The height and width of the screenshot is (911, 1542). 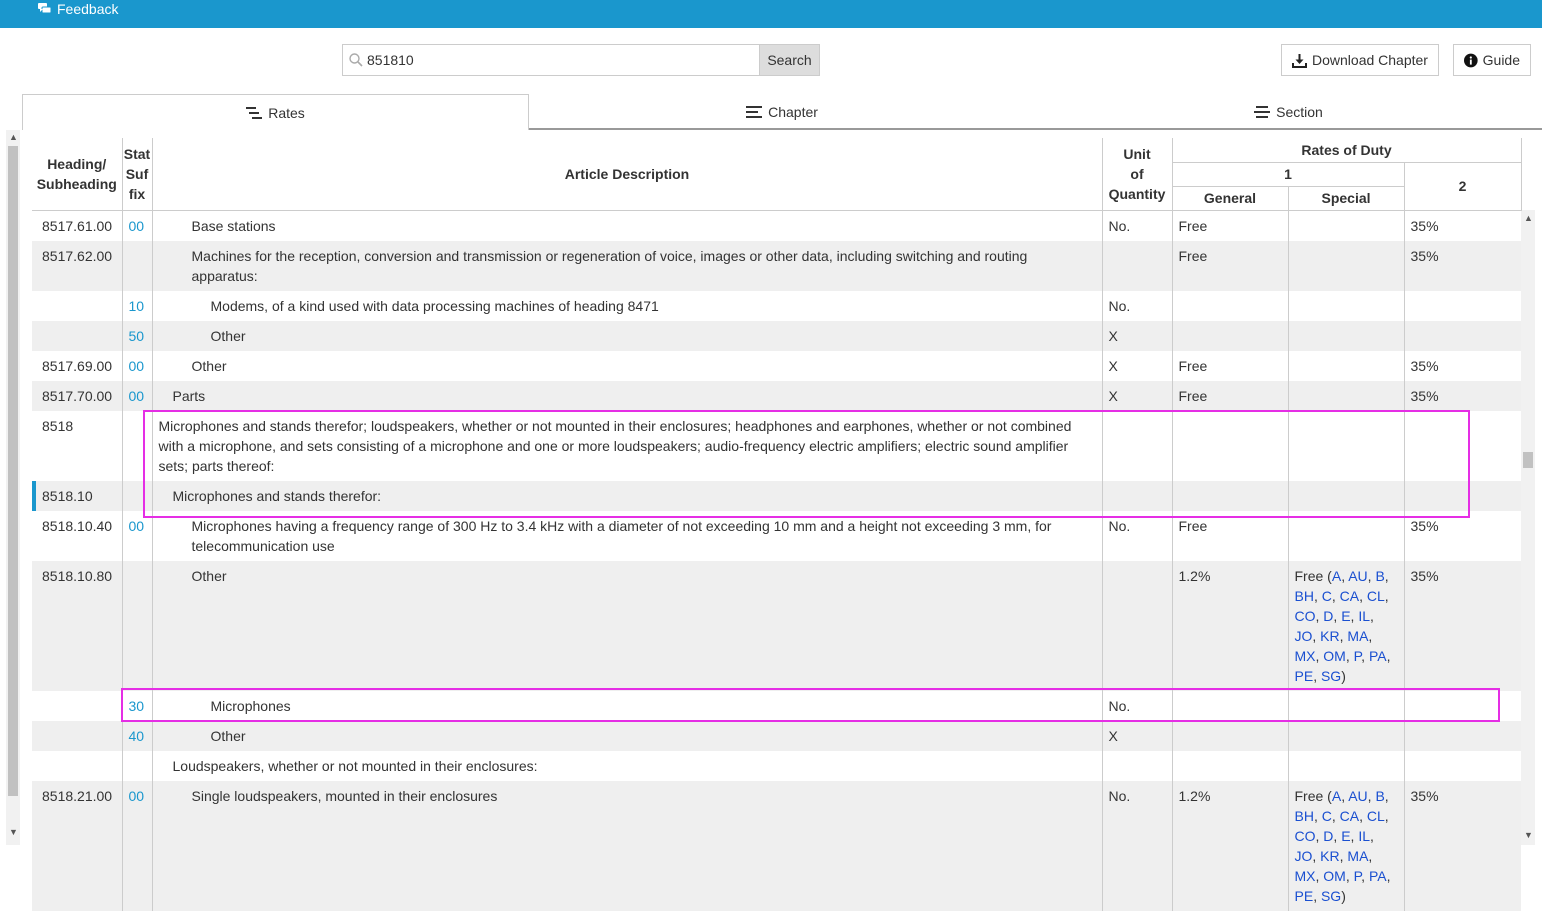 I want to click on left-scrollbar: ▲ ▼, so click(x=13, y=487).